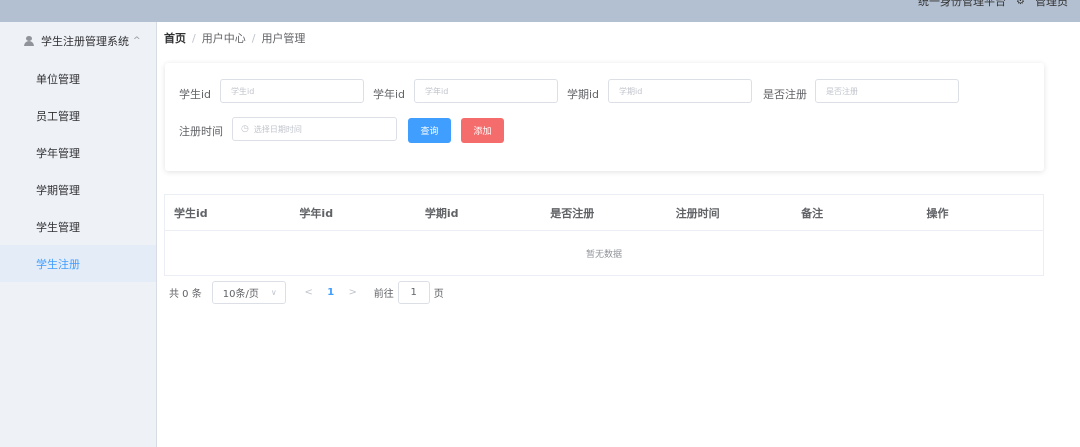 The image size is (1080, 447). What do you see at coordinates (413, 292) in the screenshot?
I see `goto-page-input: 1` at bounding box center [413, 292].